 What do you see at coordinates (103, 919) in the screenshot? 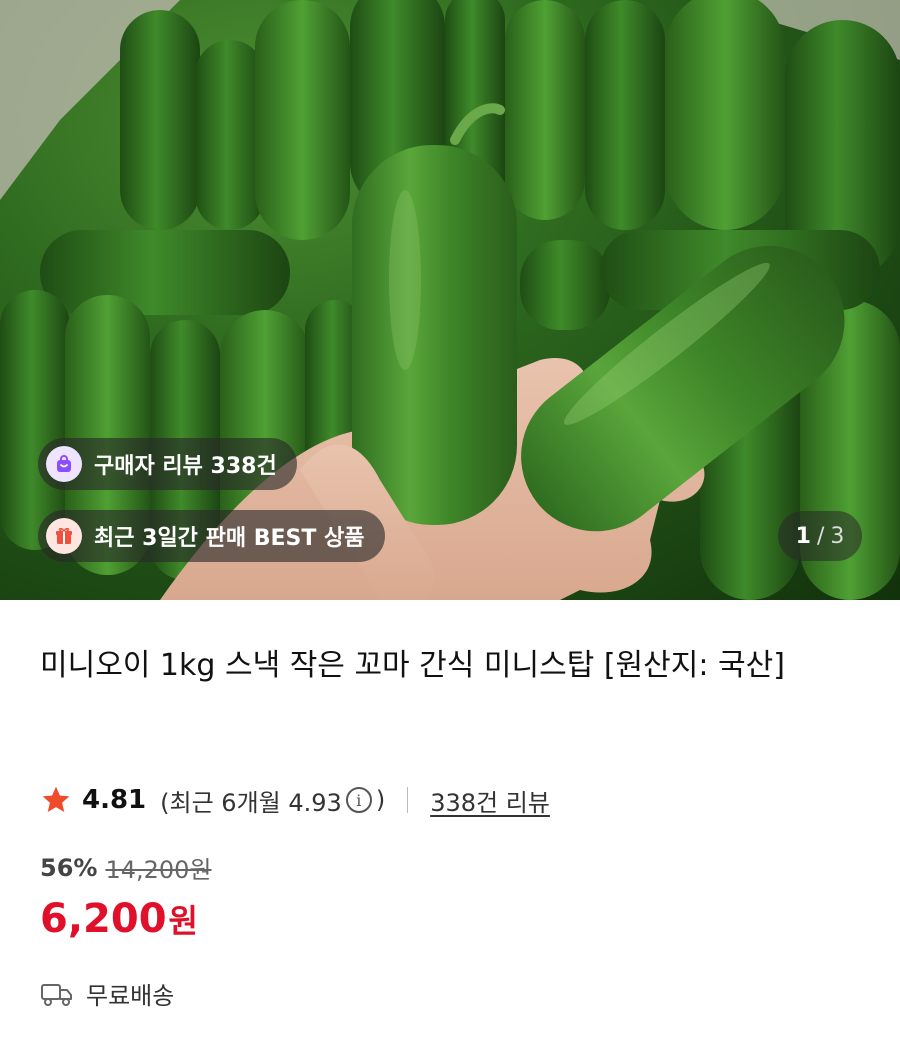
I see `sale-price-number: 6,200` at bounding box center [103, 919].